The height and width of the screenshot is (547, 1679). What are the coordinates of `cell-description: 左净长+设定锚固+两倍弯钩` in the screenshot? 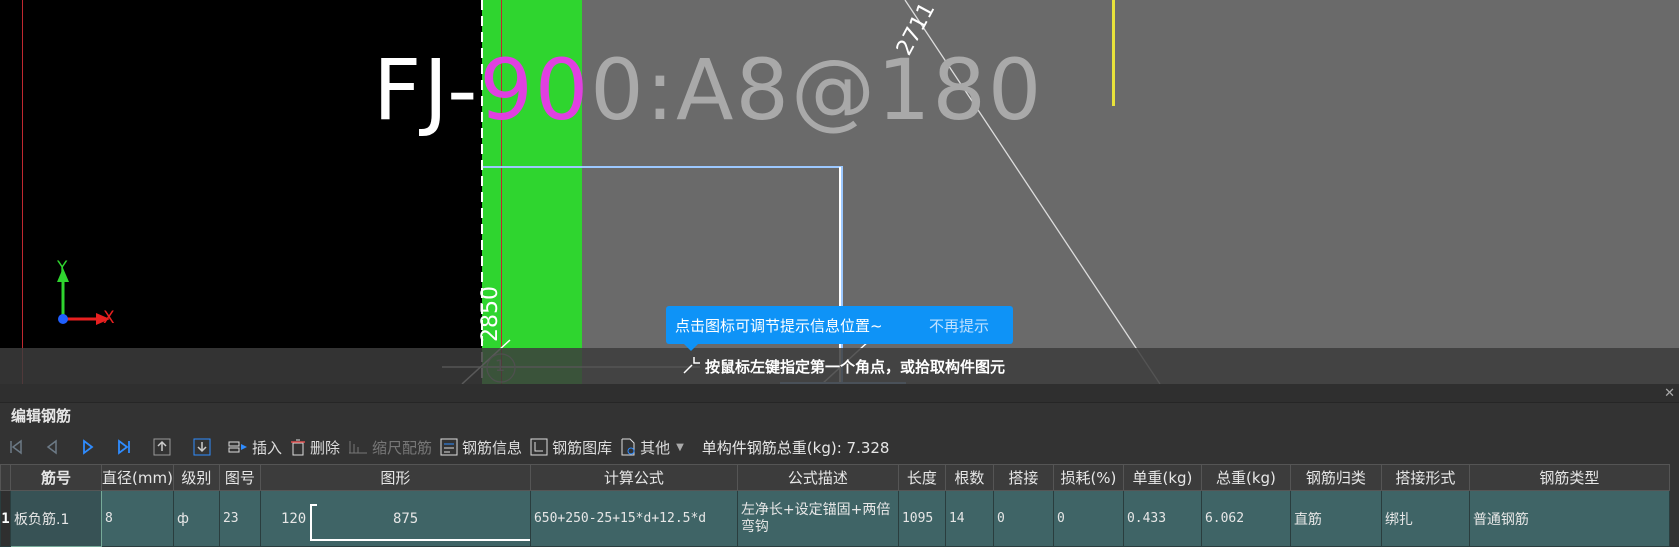 It's located at (817, 518).